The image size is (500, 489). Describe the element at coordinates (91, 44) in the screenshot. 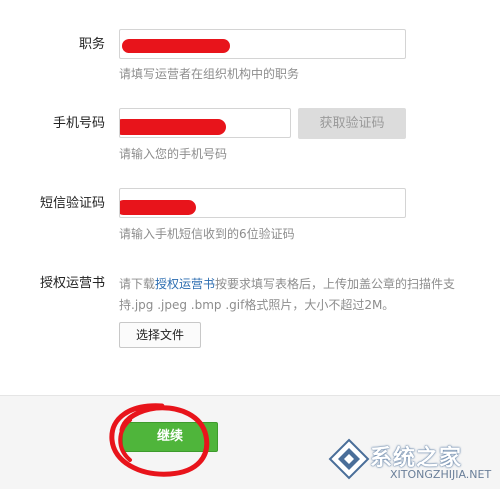

I see `position-label: 职务` at that location.